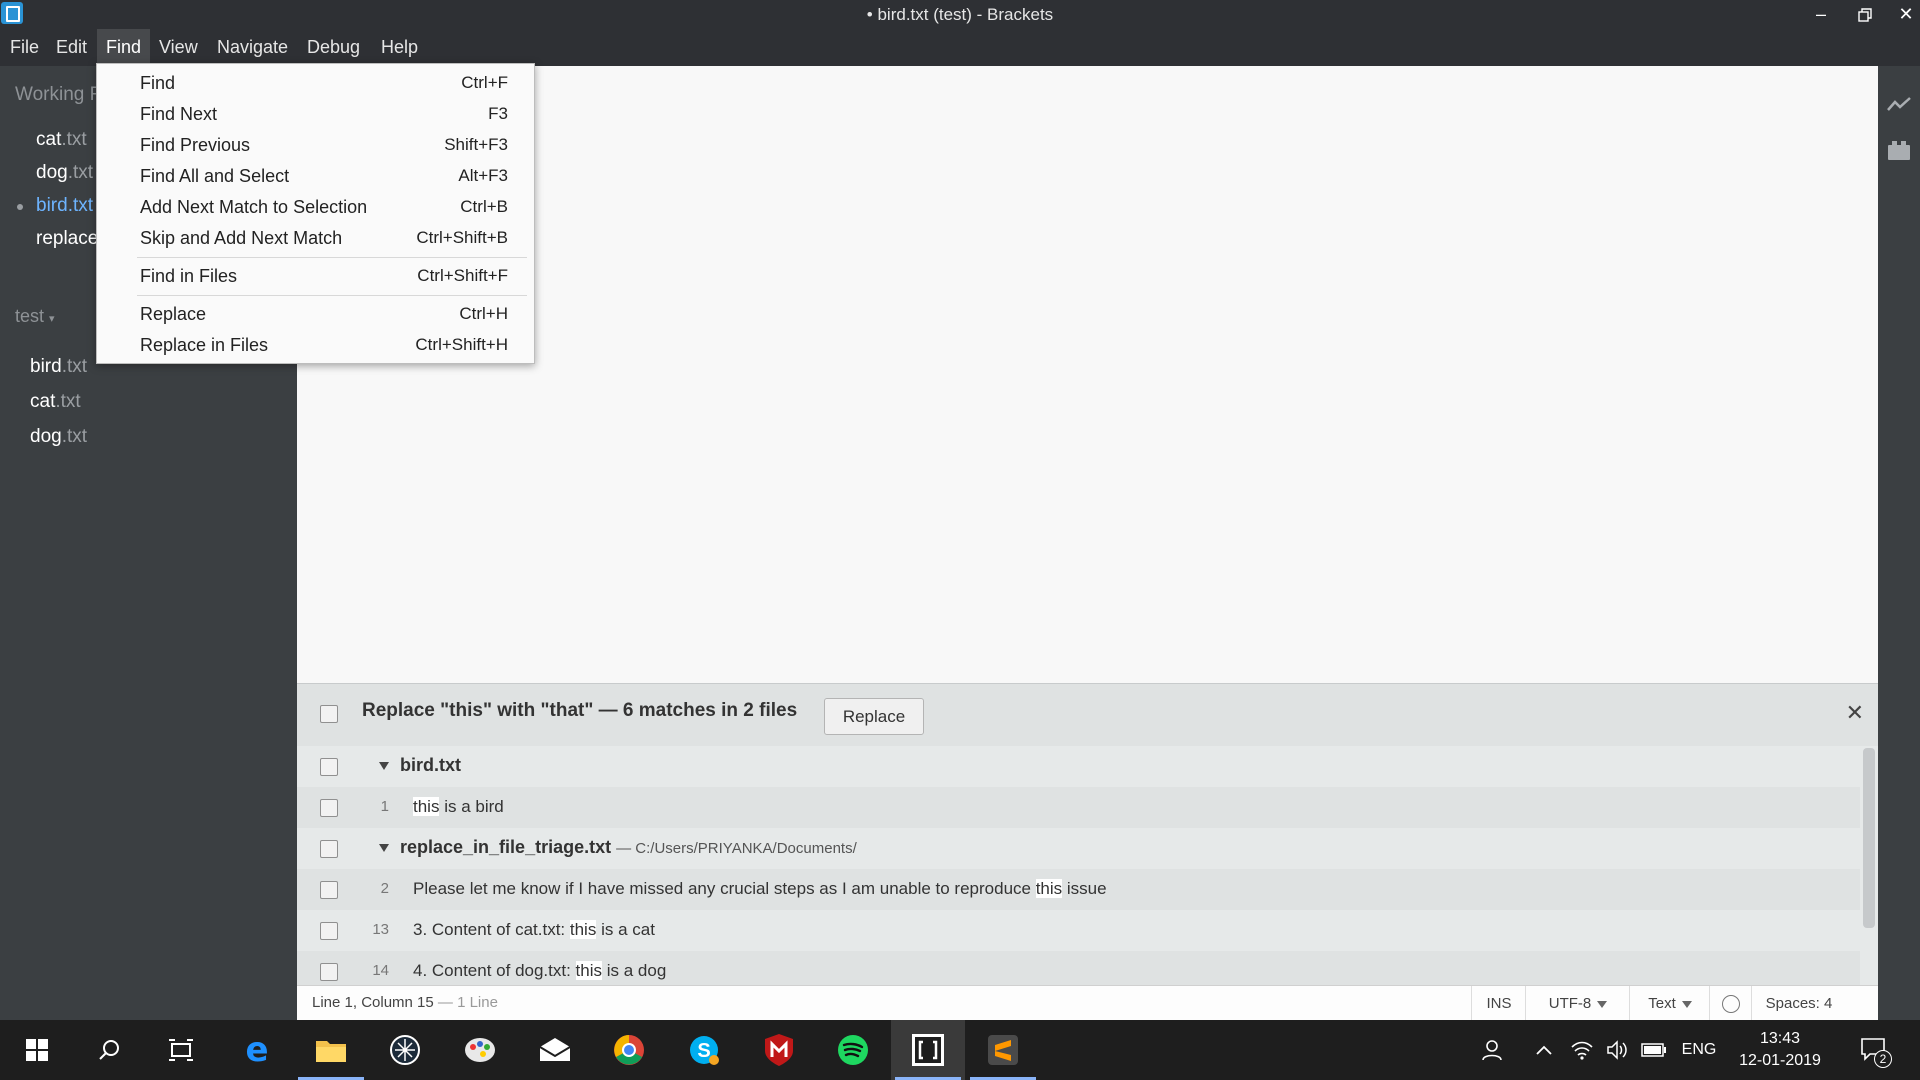 The height and width of the screenshot is (1080, 1920). Describe the element at coordinates (58, 437) in the screenshot. I see `project-file-item: dog.txt` at that location.